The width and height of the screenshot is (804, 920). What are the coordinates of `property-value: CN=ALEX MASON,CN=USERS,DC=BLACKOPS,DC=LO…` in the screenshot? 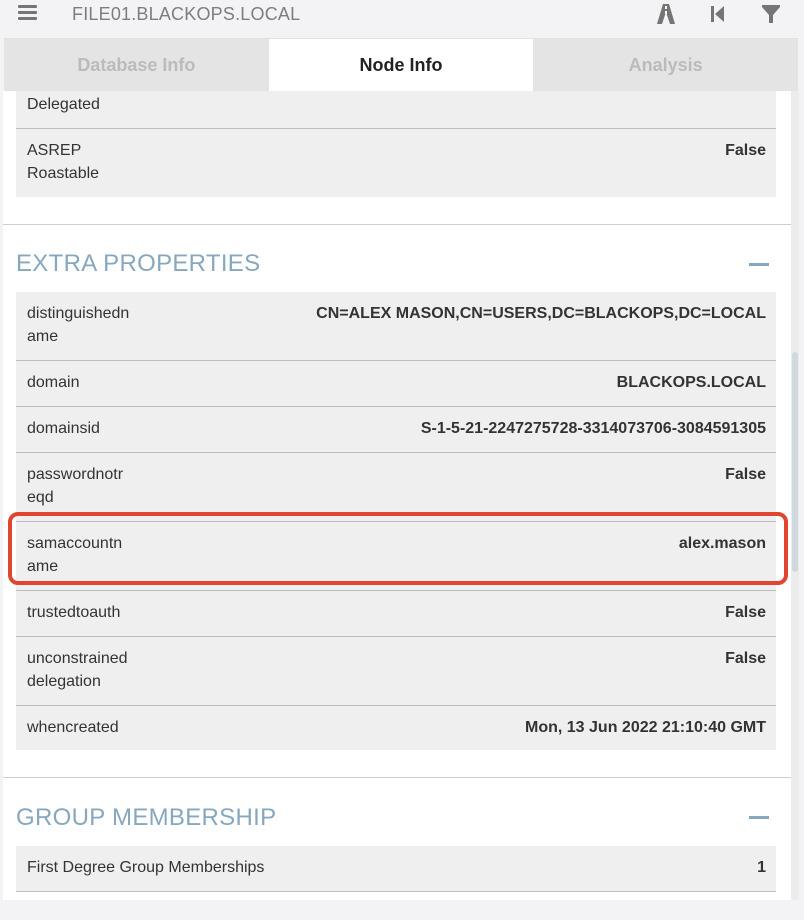 It's located at (541, 313).